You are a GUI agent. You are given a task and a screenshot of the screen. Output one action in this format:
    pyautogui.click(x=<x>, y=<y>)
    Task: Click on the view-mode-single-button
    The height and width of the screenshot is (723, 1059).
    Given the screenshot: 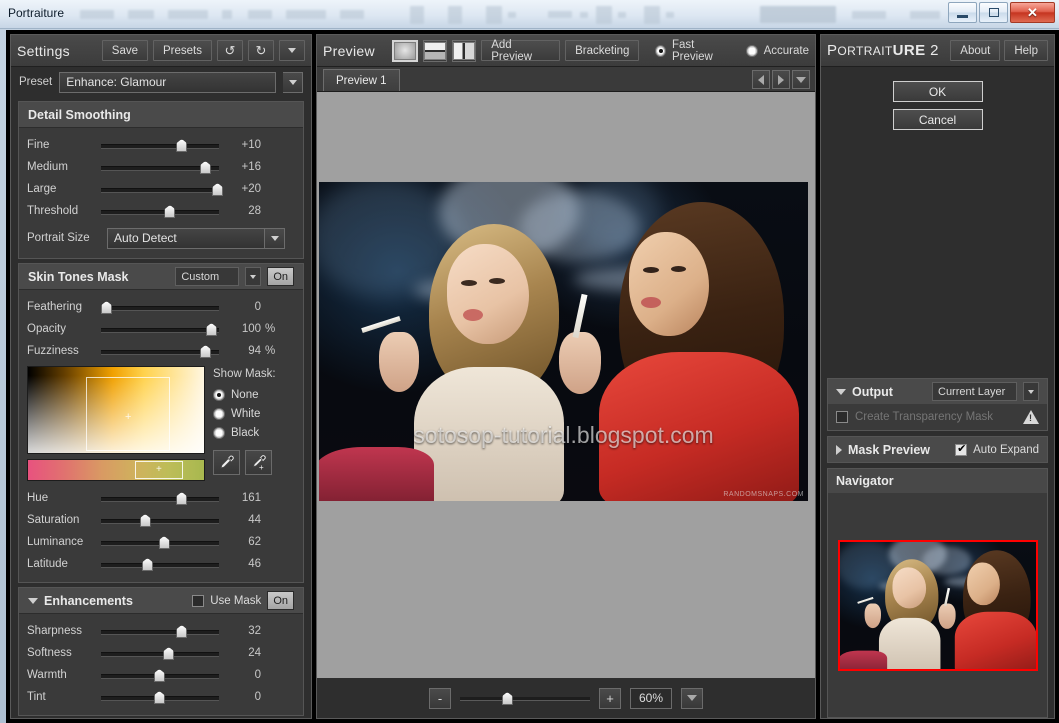 What is the action you would take?
    pyautogui.click(x=405, y=50)
    